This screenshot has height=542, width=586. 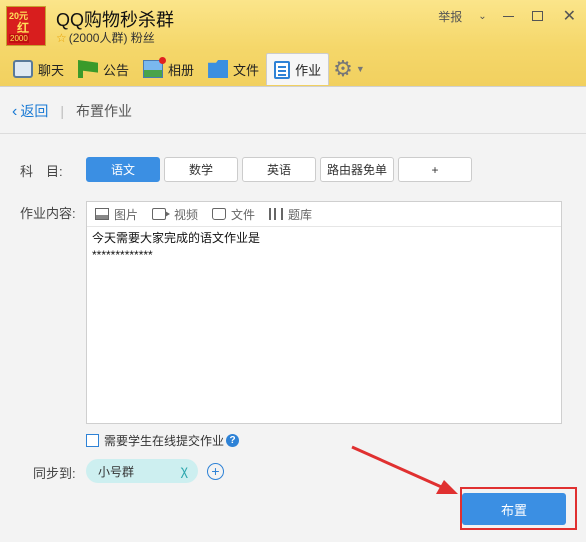 I want to click on tab-label: 作业, so click(x=308, y=70).